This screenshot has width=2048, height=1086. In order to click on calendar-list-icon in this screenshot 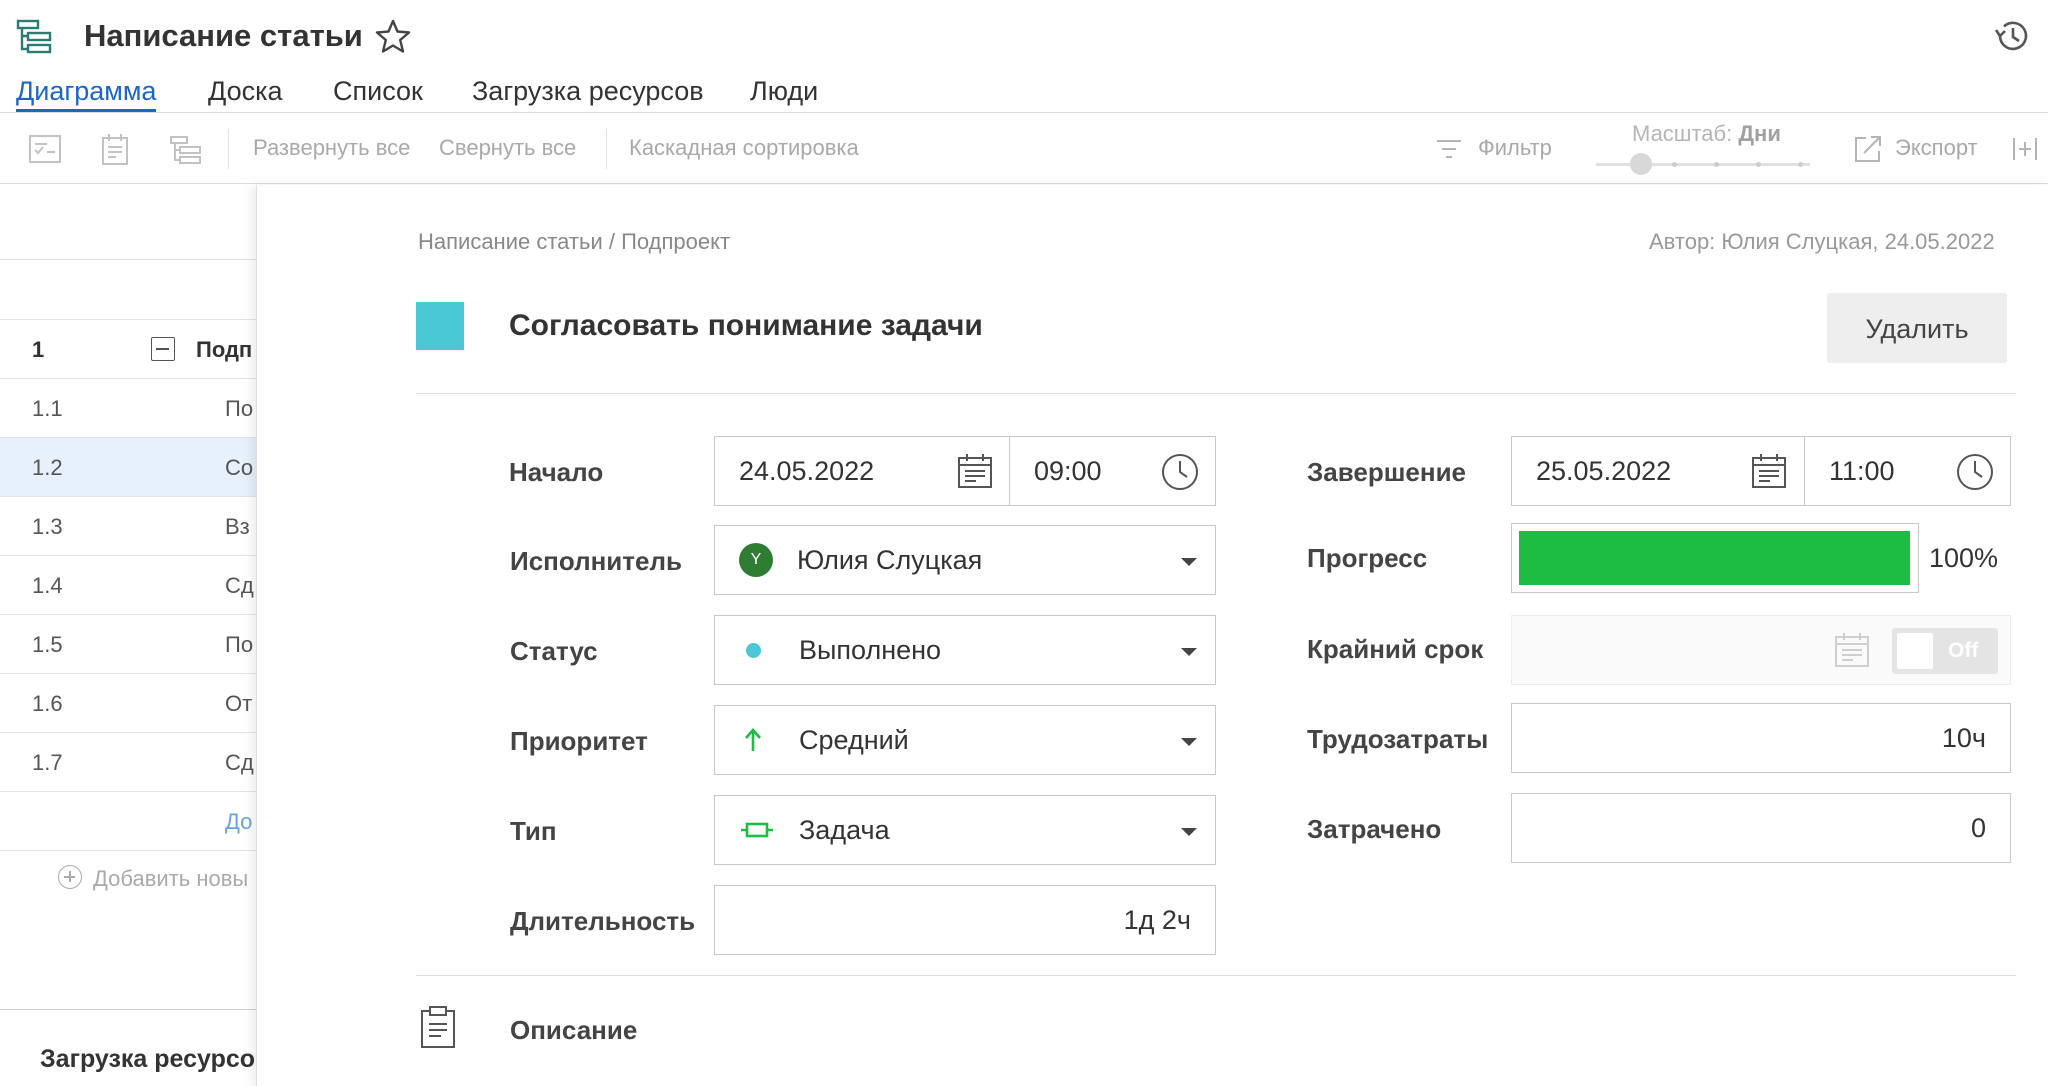, I will do `click(116, 149)`.